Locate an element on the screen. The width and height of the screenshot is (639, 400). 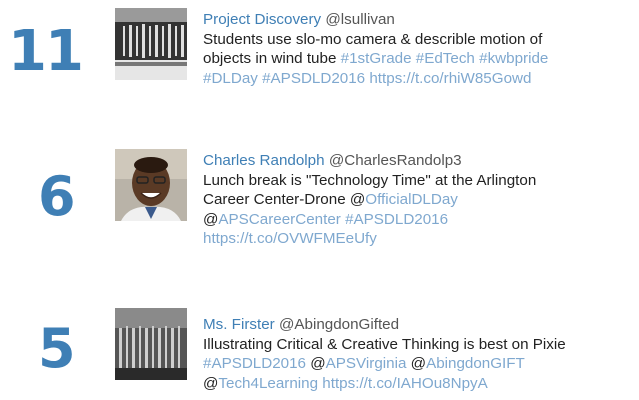
tweet-text-segment: Career Center-Drone @ is located at coordinates (284, 199).